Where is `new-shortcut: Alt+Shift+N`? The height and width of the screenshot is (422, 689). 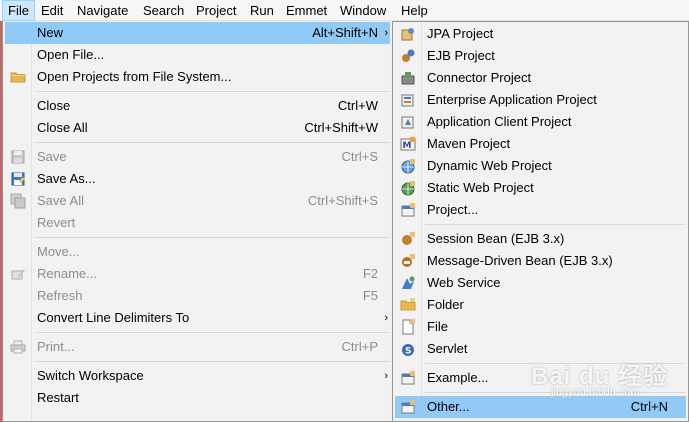 new-shortcut: Alt+Shift+N is located at coordinates (345, 32).